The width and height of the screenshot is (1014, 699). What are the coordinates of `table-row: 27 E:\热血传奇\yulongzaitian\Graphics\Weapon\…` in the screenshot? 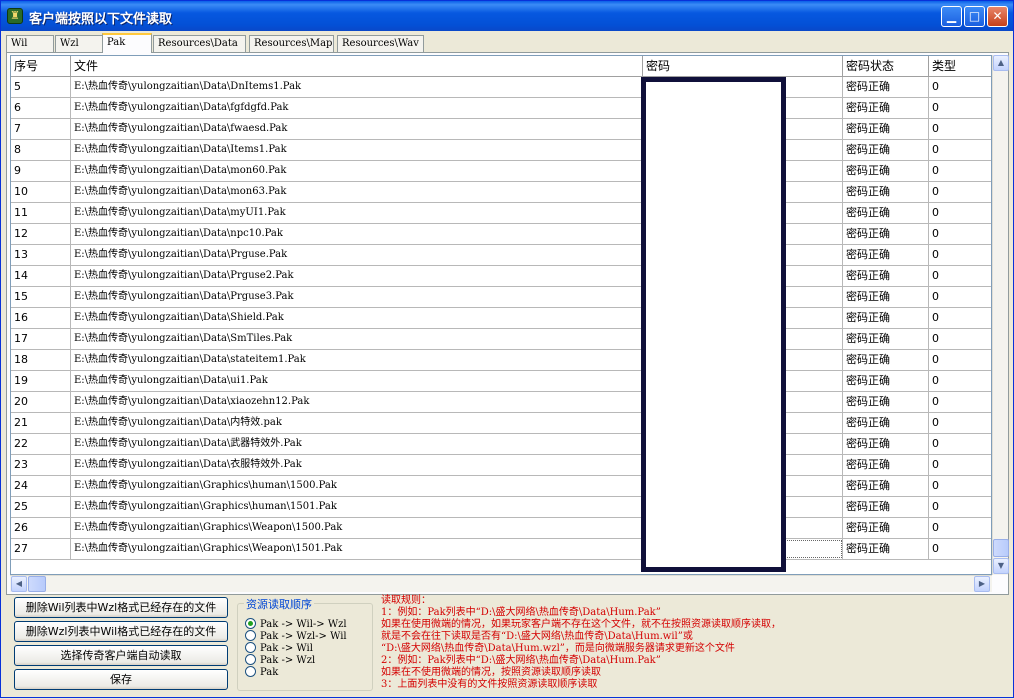 It's located at (501, 549).